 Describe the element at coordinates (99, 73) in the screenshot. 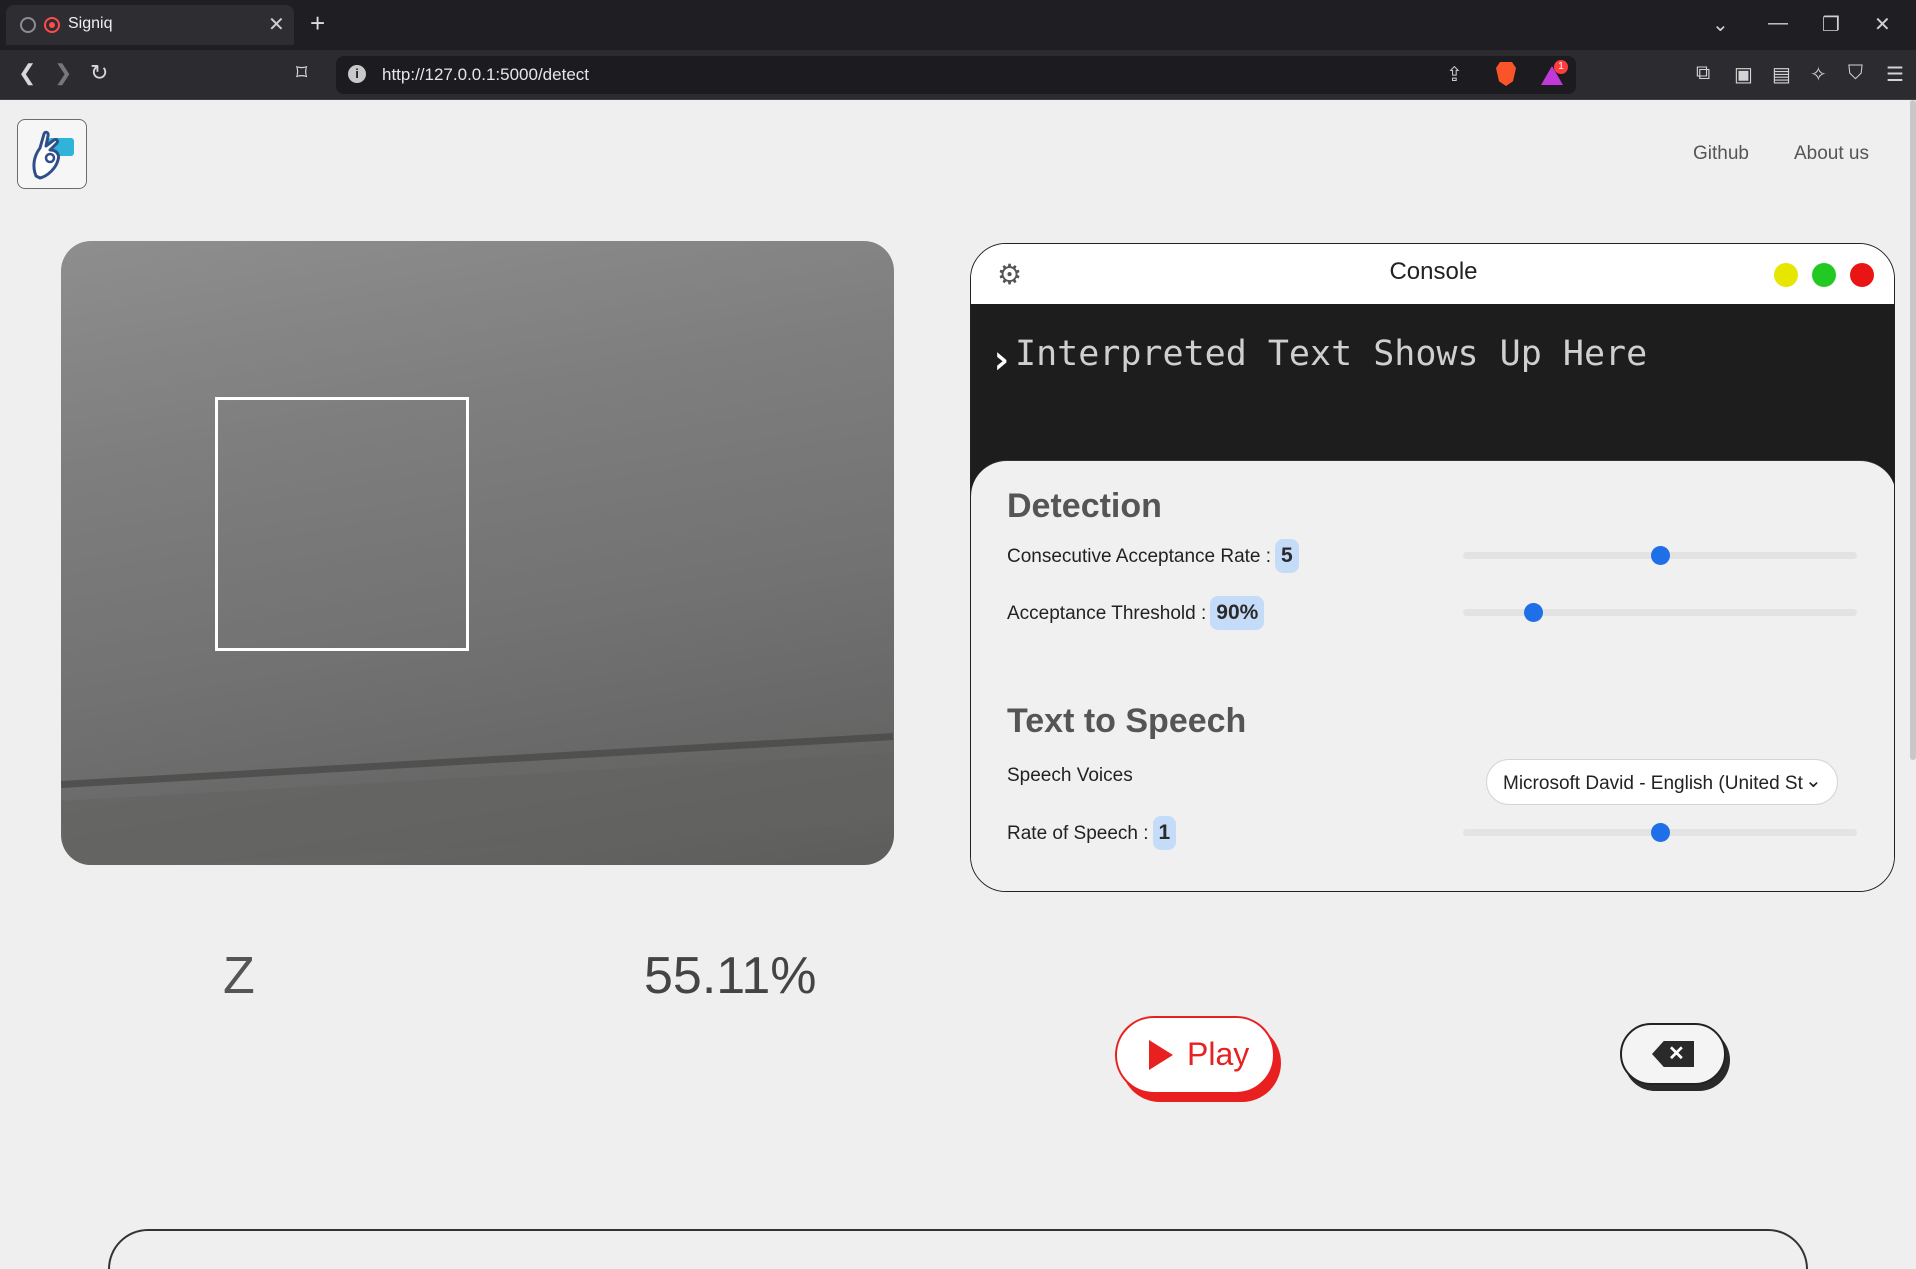

I see `reload-icon: ↻` at that location.